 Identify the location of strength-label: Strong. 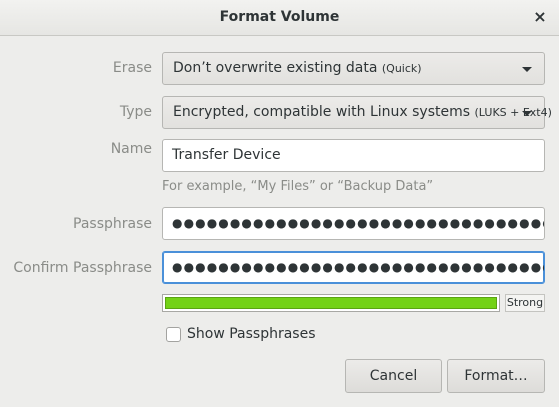
(525, 303).